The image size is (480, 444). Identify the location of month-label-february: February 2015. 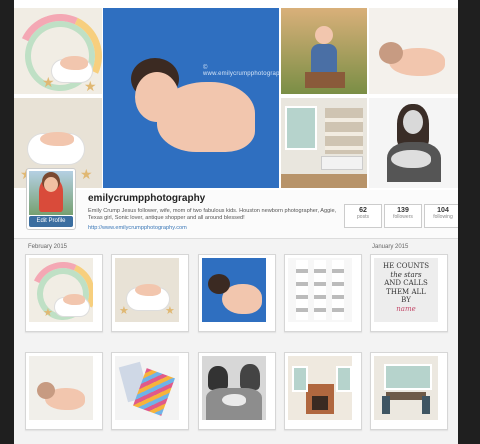
(48, 247).